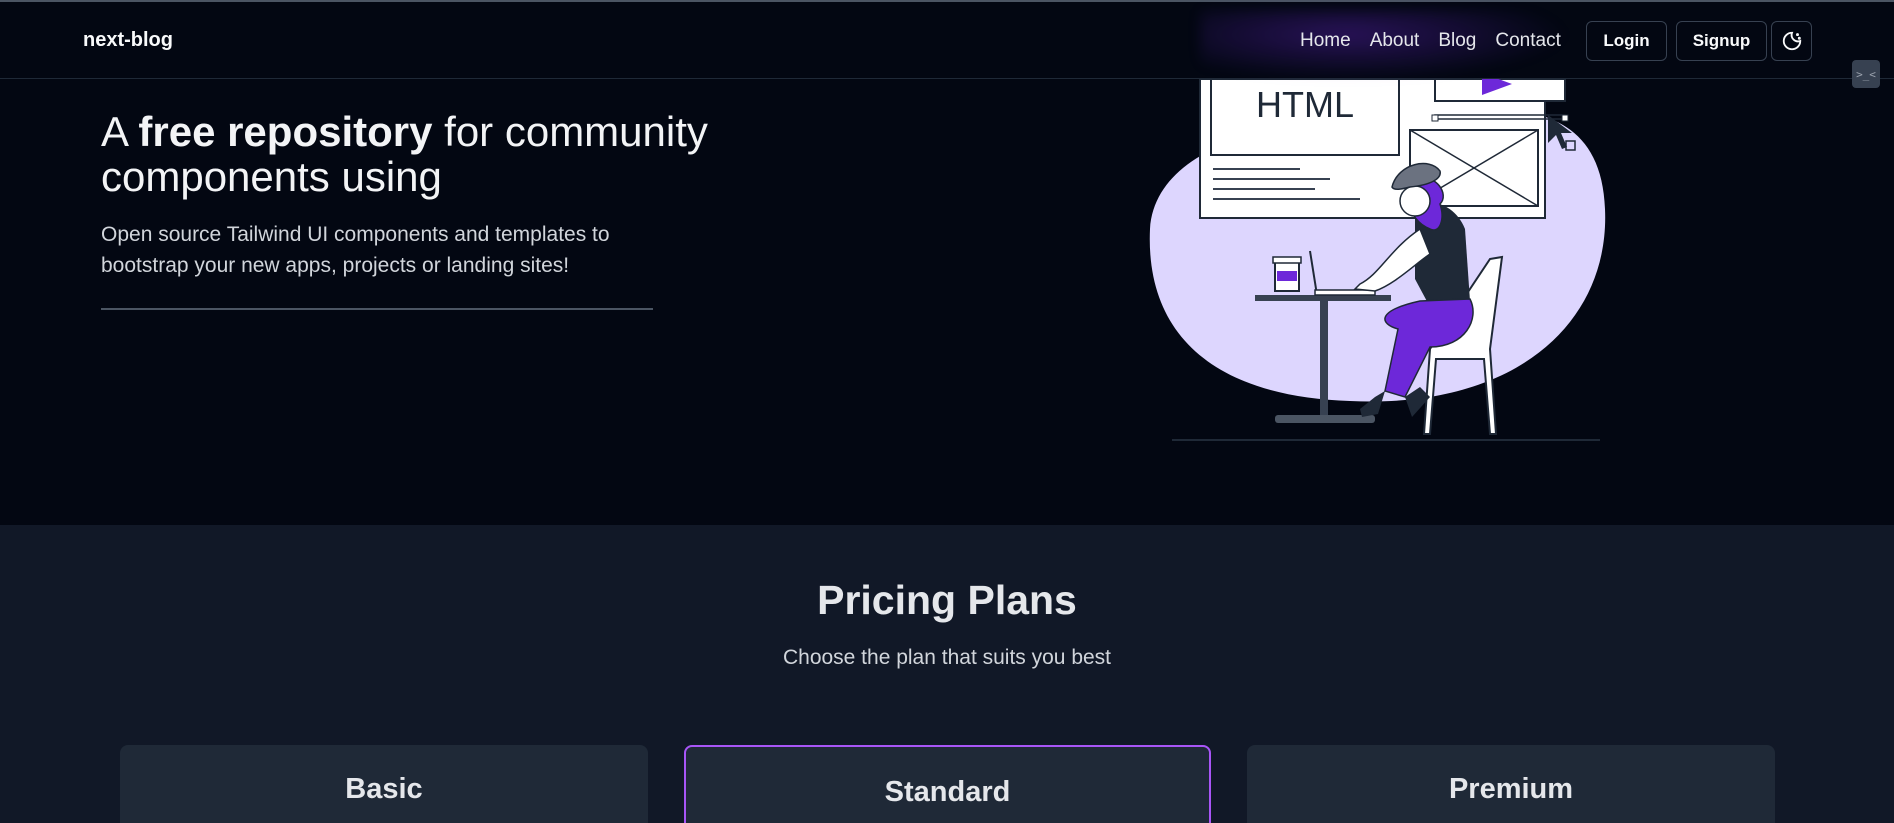 Image resolution: width=1894 pixels, height=823 pixels. What do you see at coordinates (947, 792) in the screenshot?
I see `plan-name: Standard` at bounding box center [947, 792].